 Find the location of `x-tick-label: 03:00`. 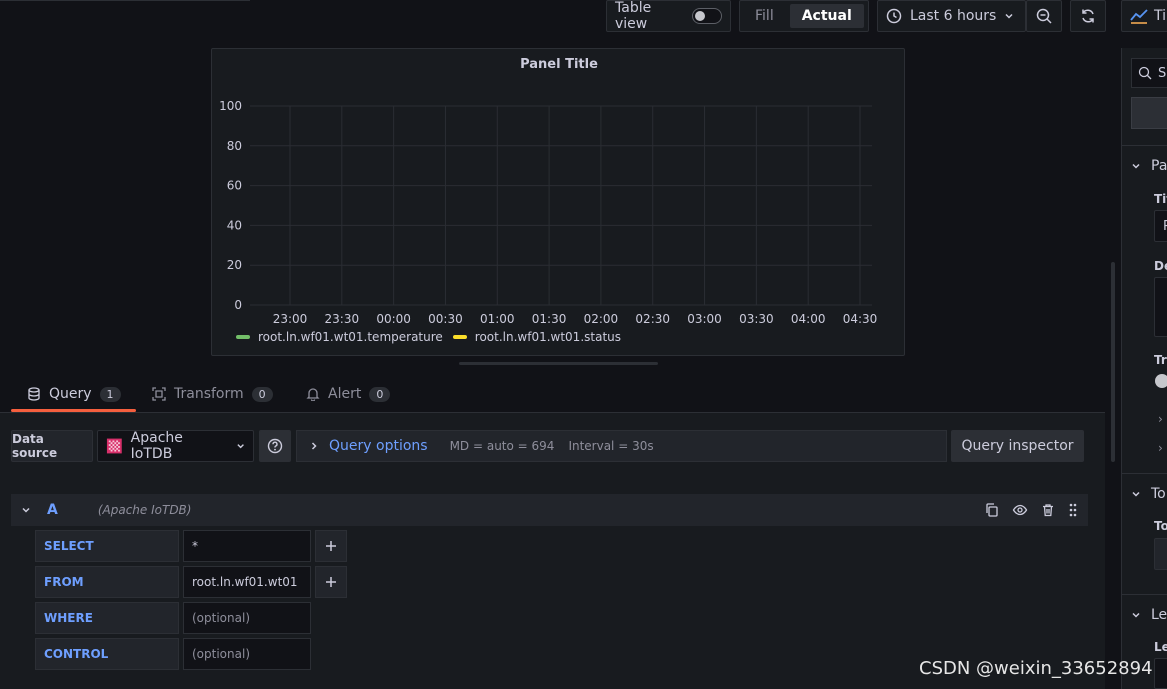

x-tick-label: 03:00 is located at coordinates (704, 319).